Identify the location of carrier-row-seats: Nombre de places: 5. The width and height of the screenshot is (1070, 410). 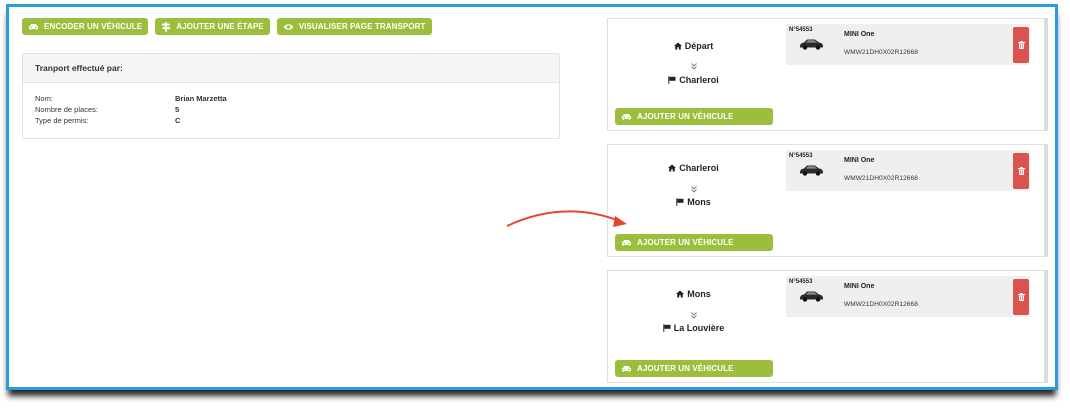
(291, 109).